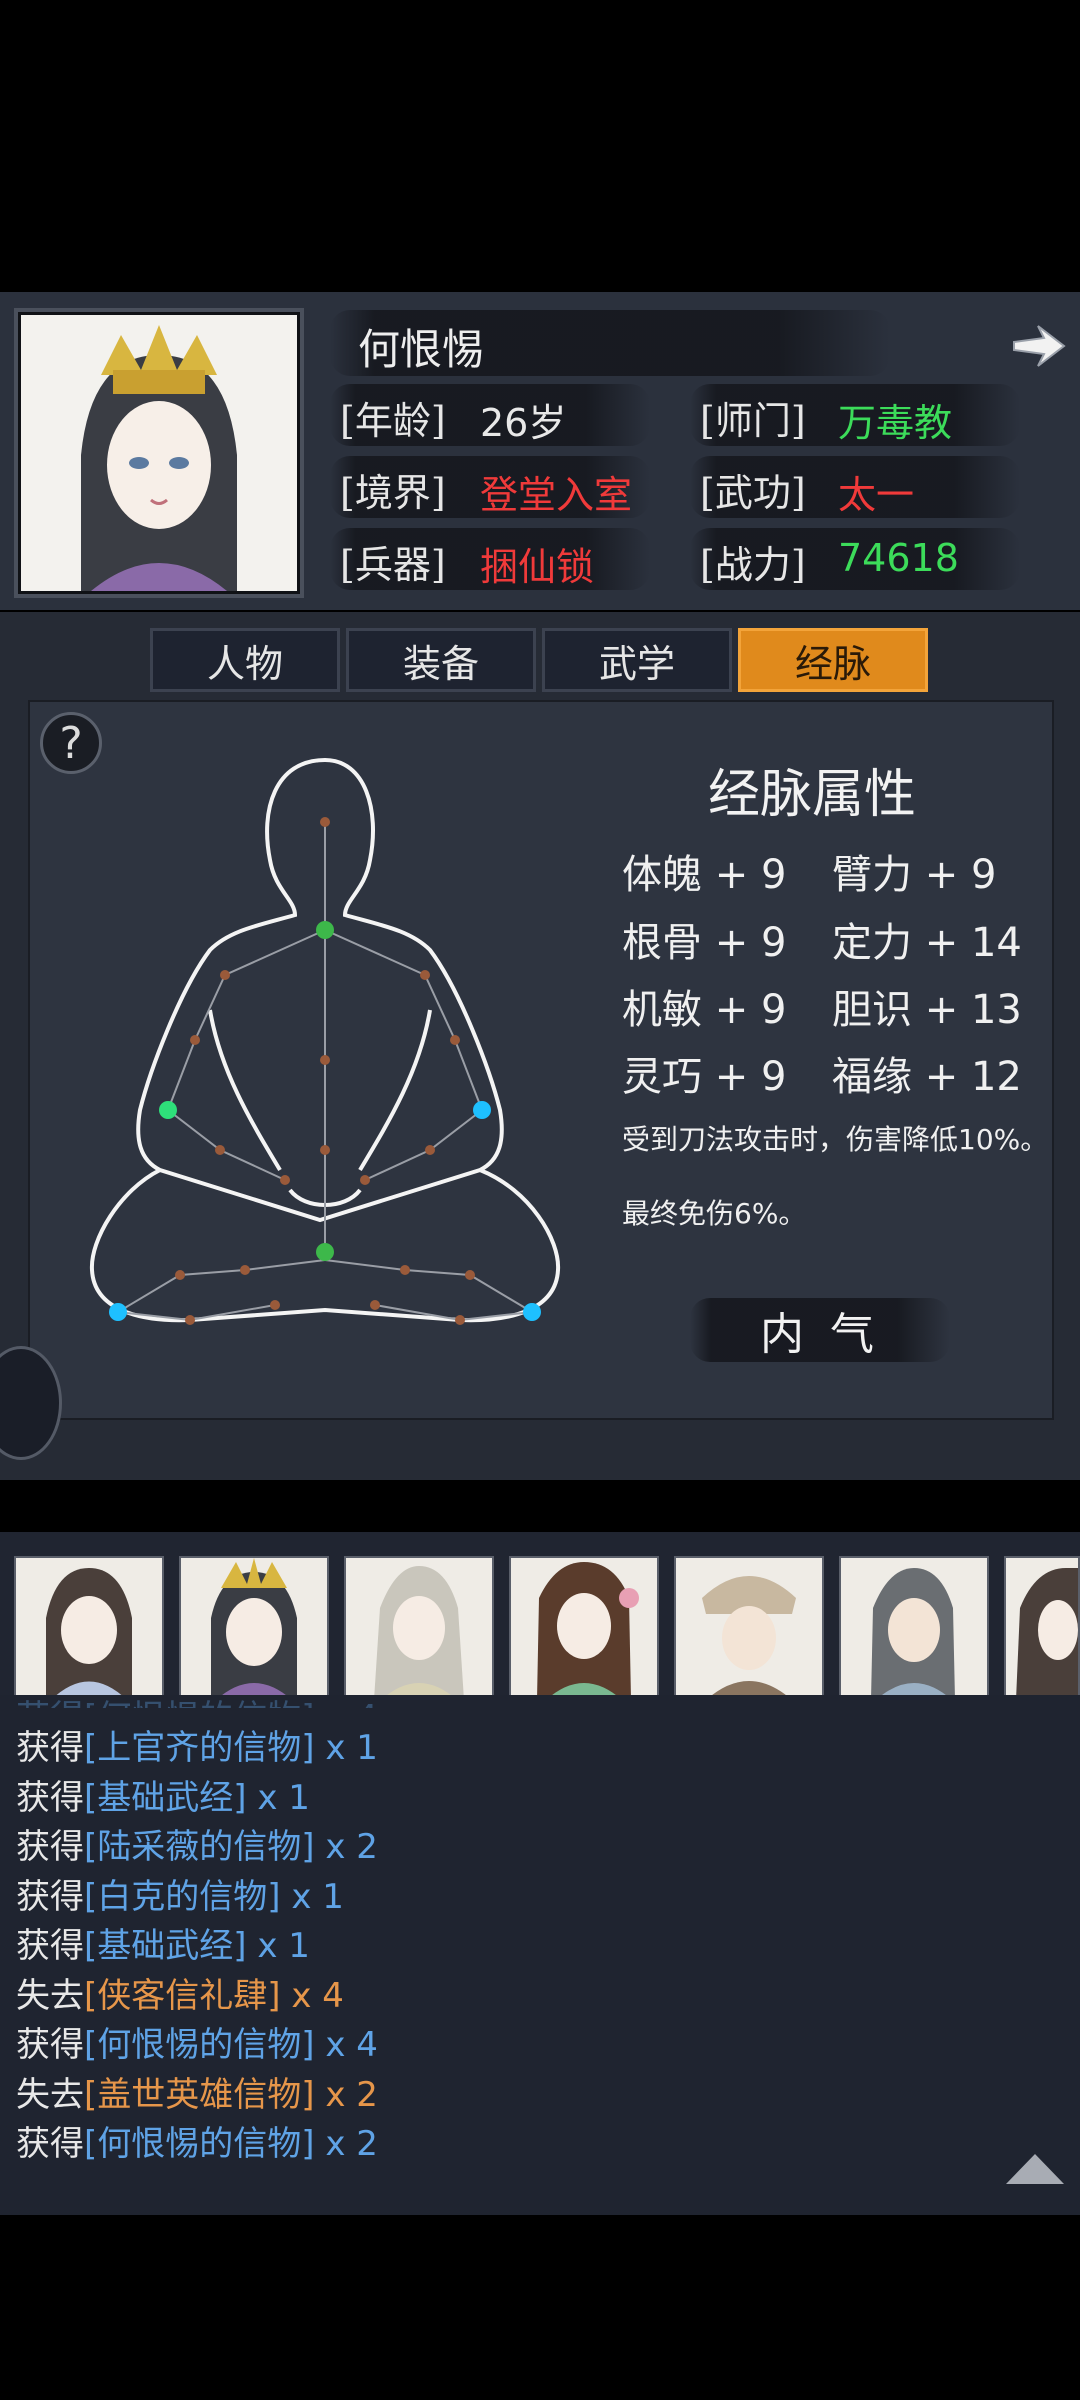 The width and height of the screenshot is (1080, 2400). I want to click on power-value: 74618, so click(898, 558).